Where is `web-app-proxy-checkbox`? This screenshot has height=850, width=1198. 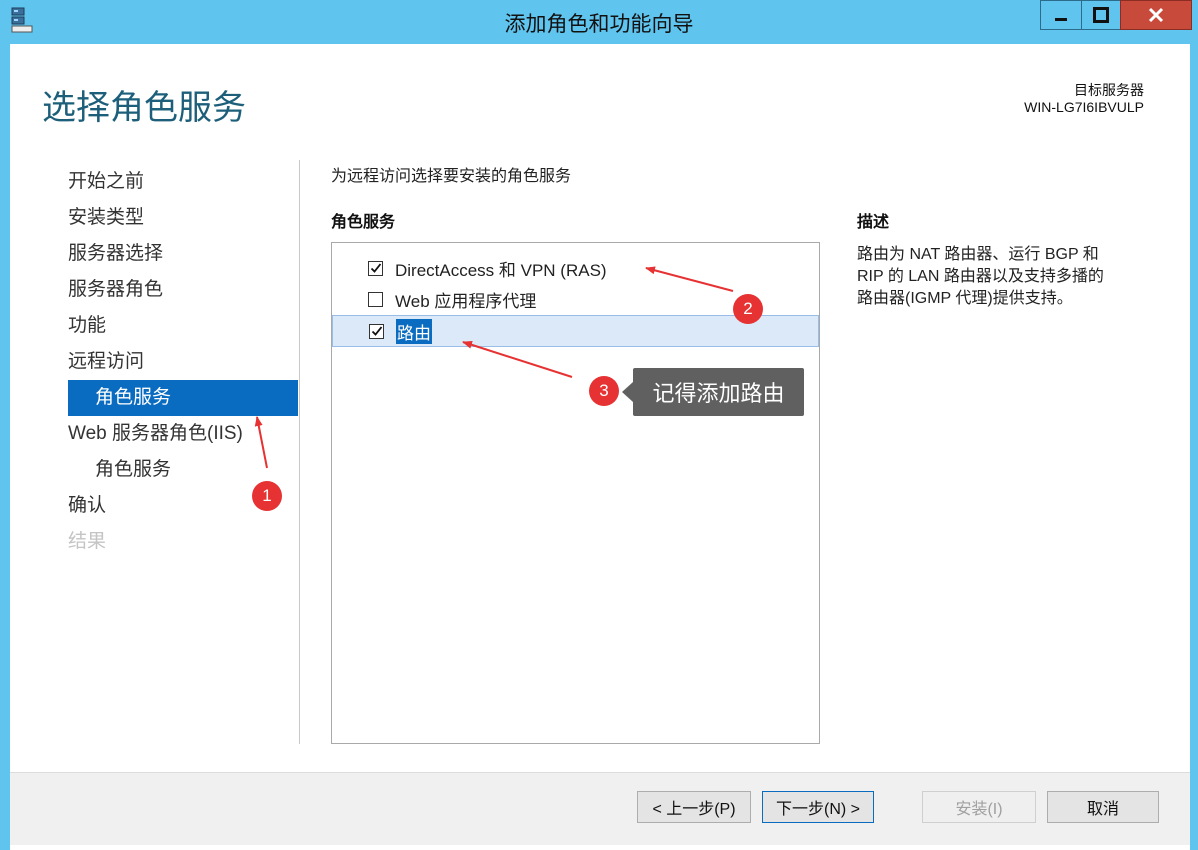 web-app-proxy-checkbox is located at coordinates (375, 299).